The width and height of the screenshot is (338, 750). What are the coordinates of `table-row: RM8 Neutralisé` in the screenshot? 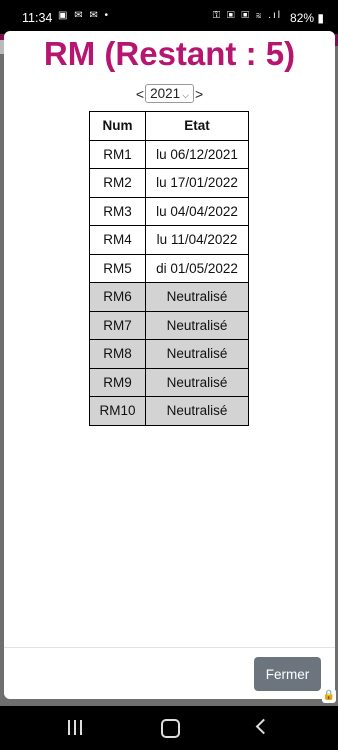 It's located at (169, 354).